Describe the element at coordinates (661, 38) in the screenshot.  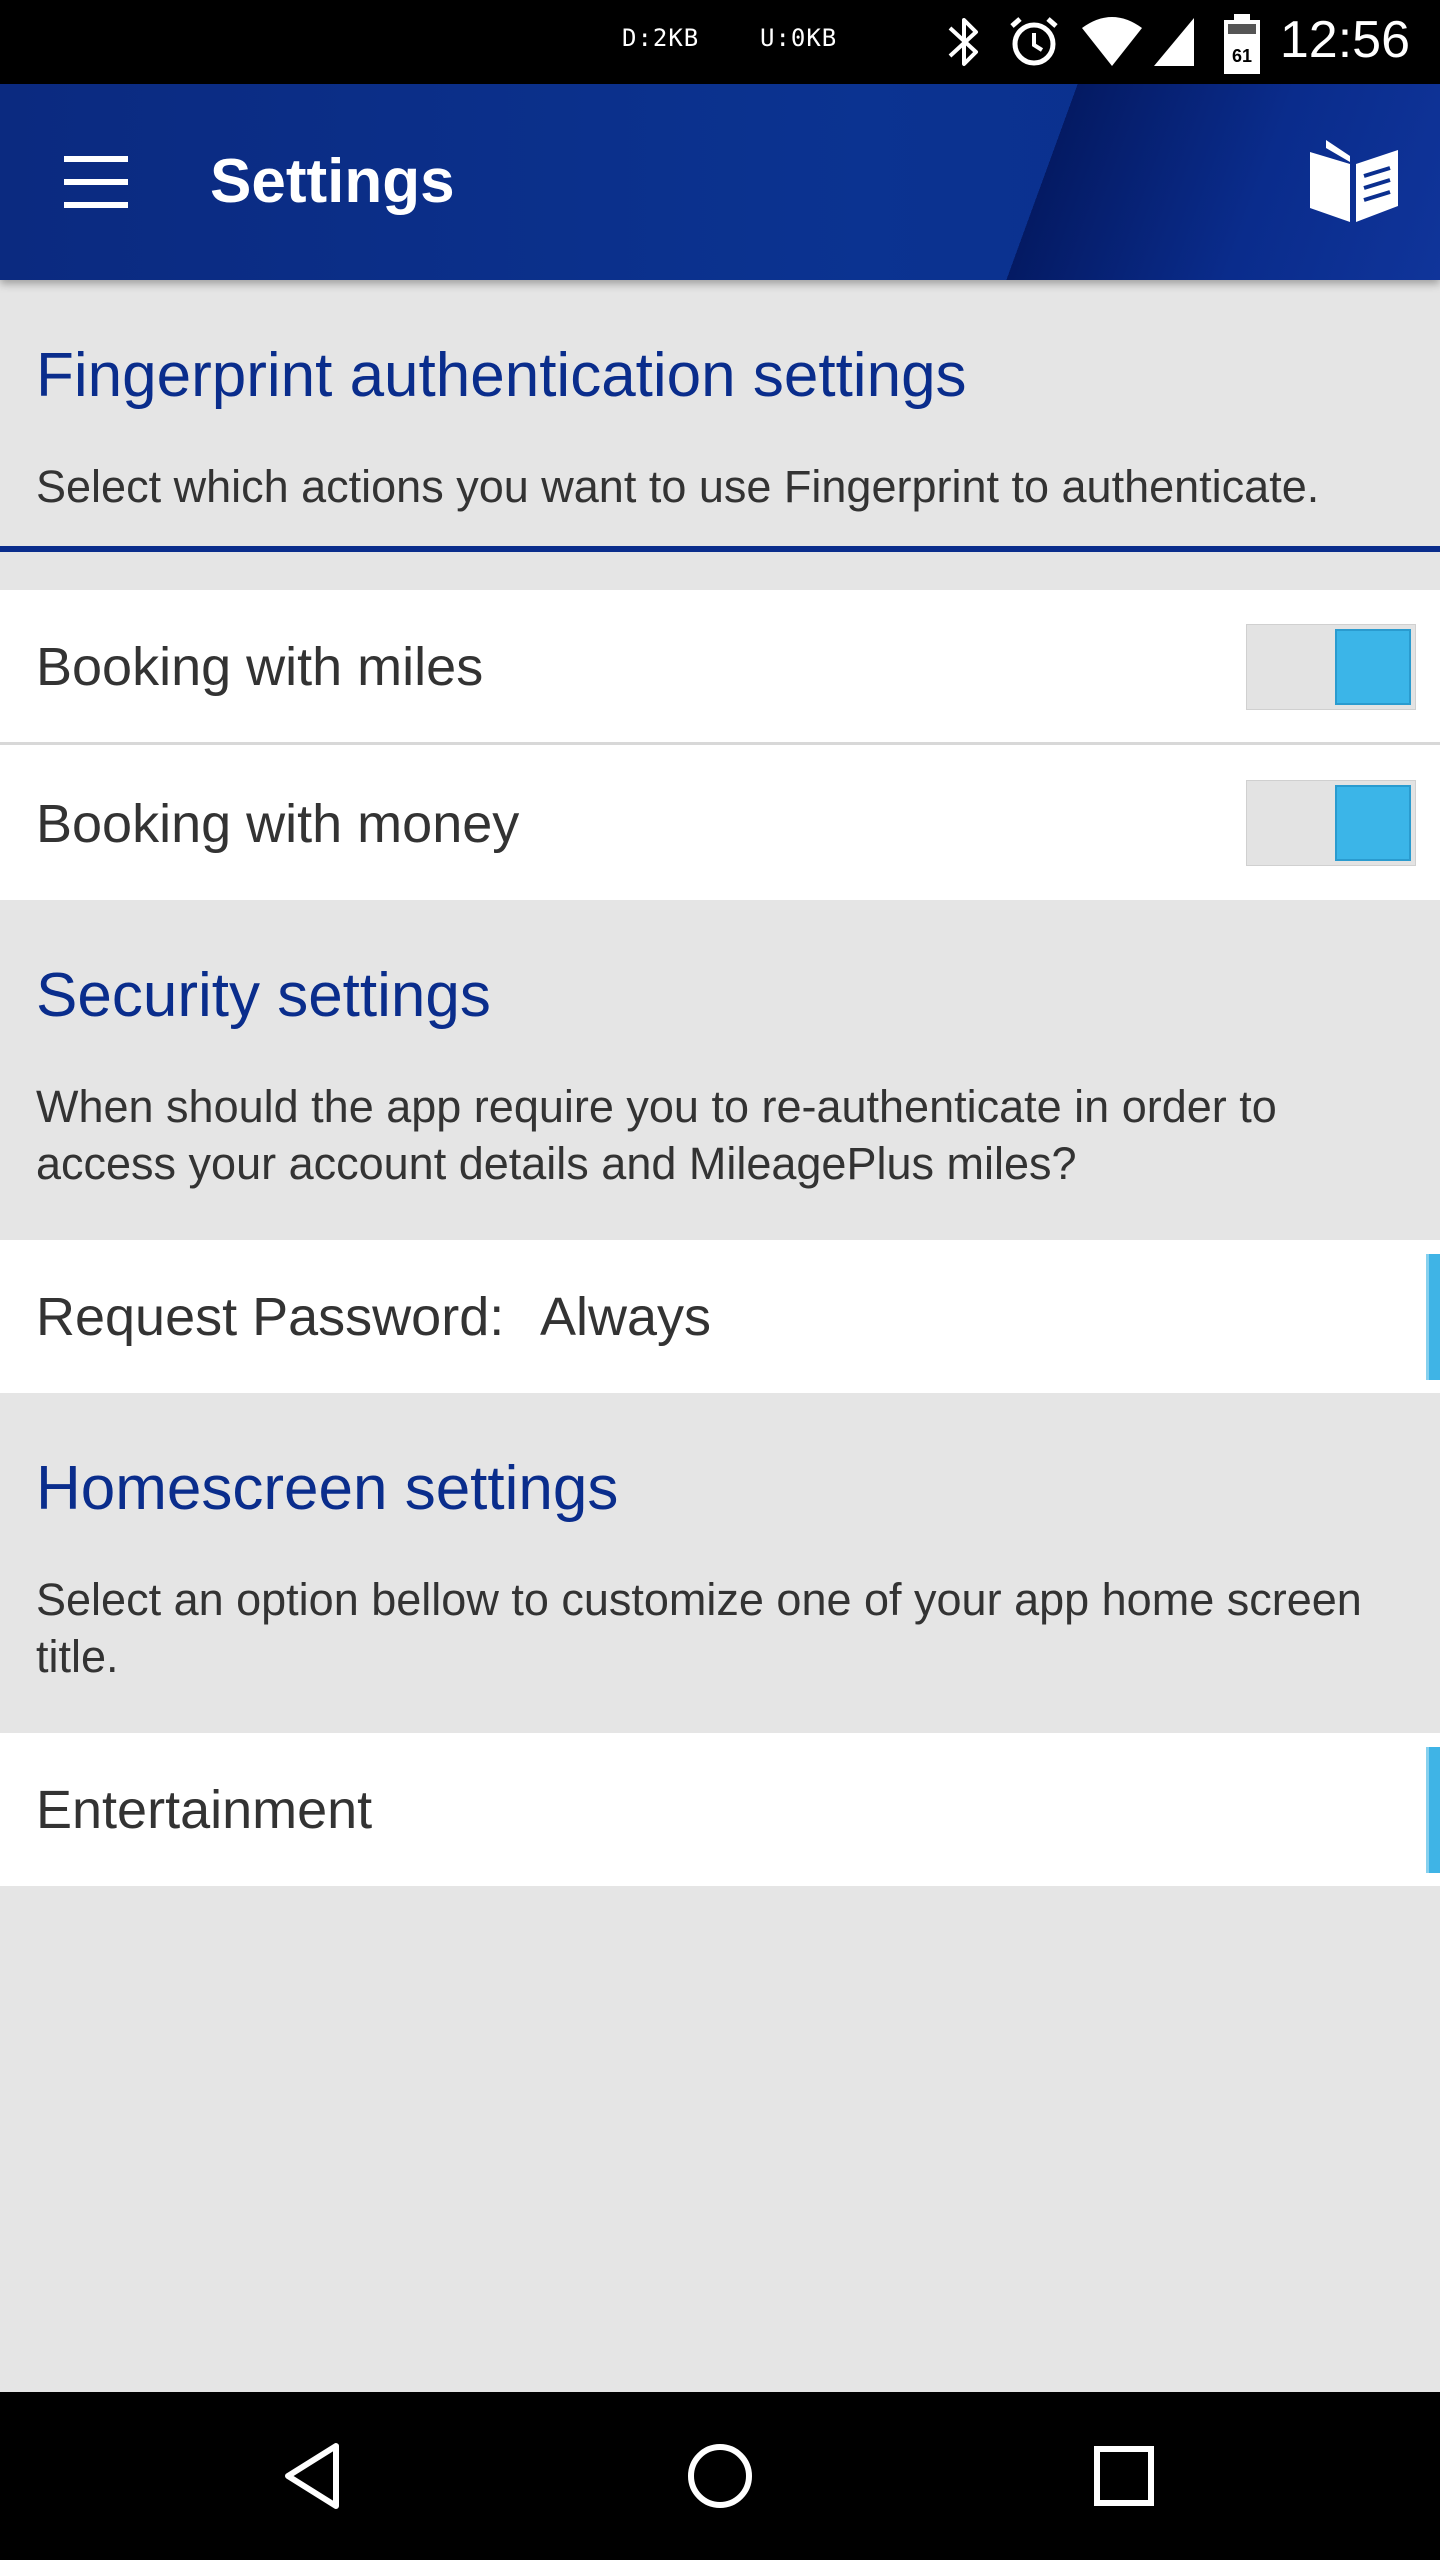
I see `download-speed: D:2KB` at that location.